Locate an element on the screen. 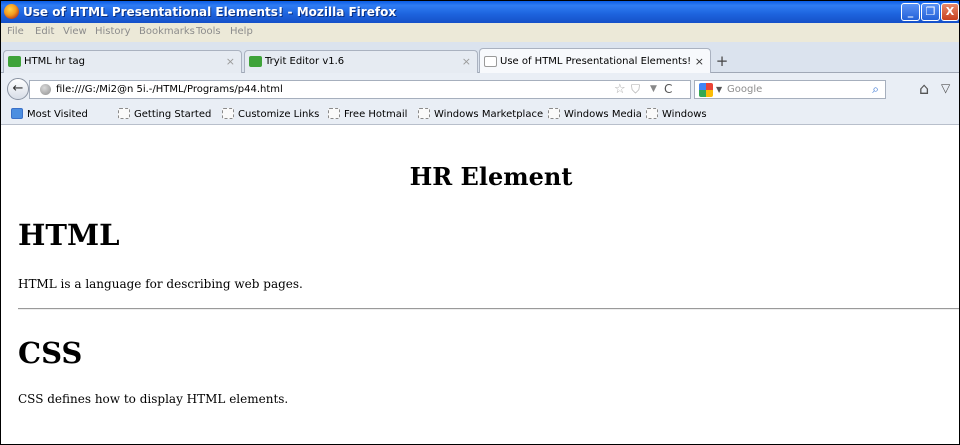 The width and height of the screenshot is (960, 445). menu-history: History is located at coordinates (113, 31).